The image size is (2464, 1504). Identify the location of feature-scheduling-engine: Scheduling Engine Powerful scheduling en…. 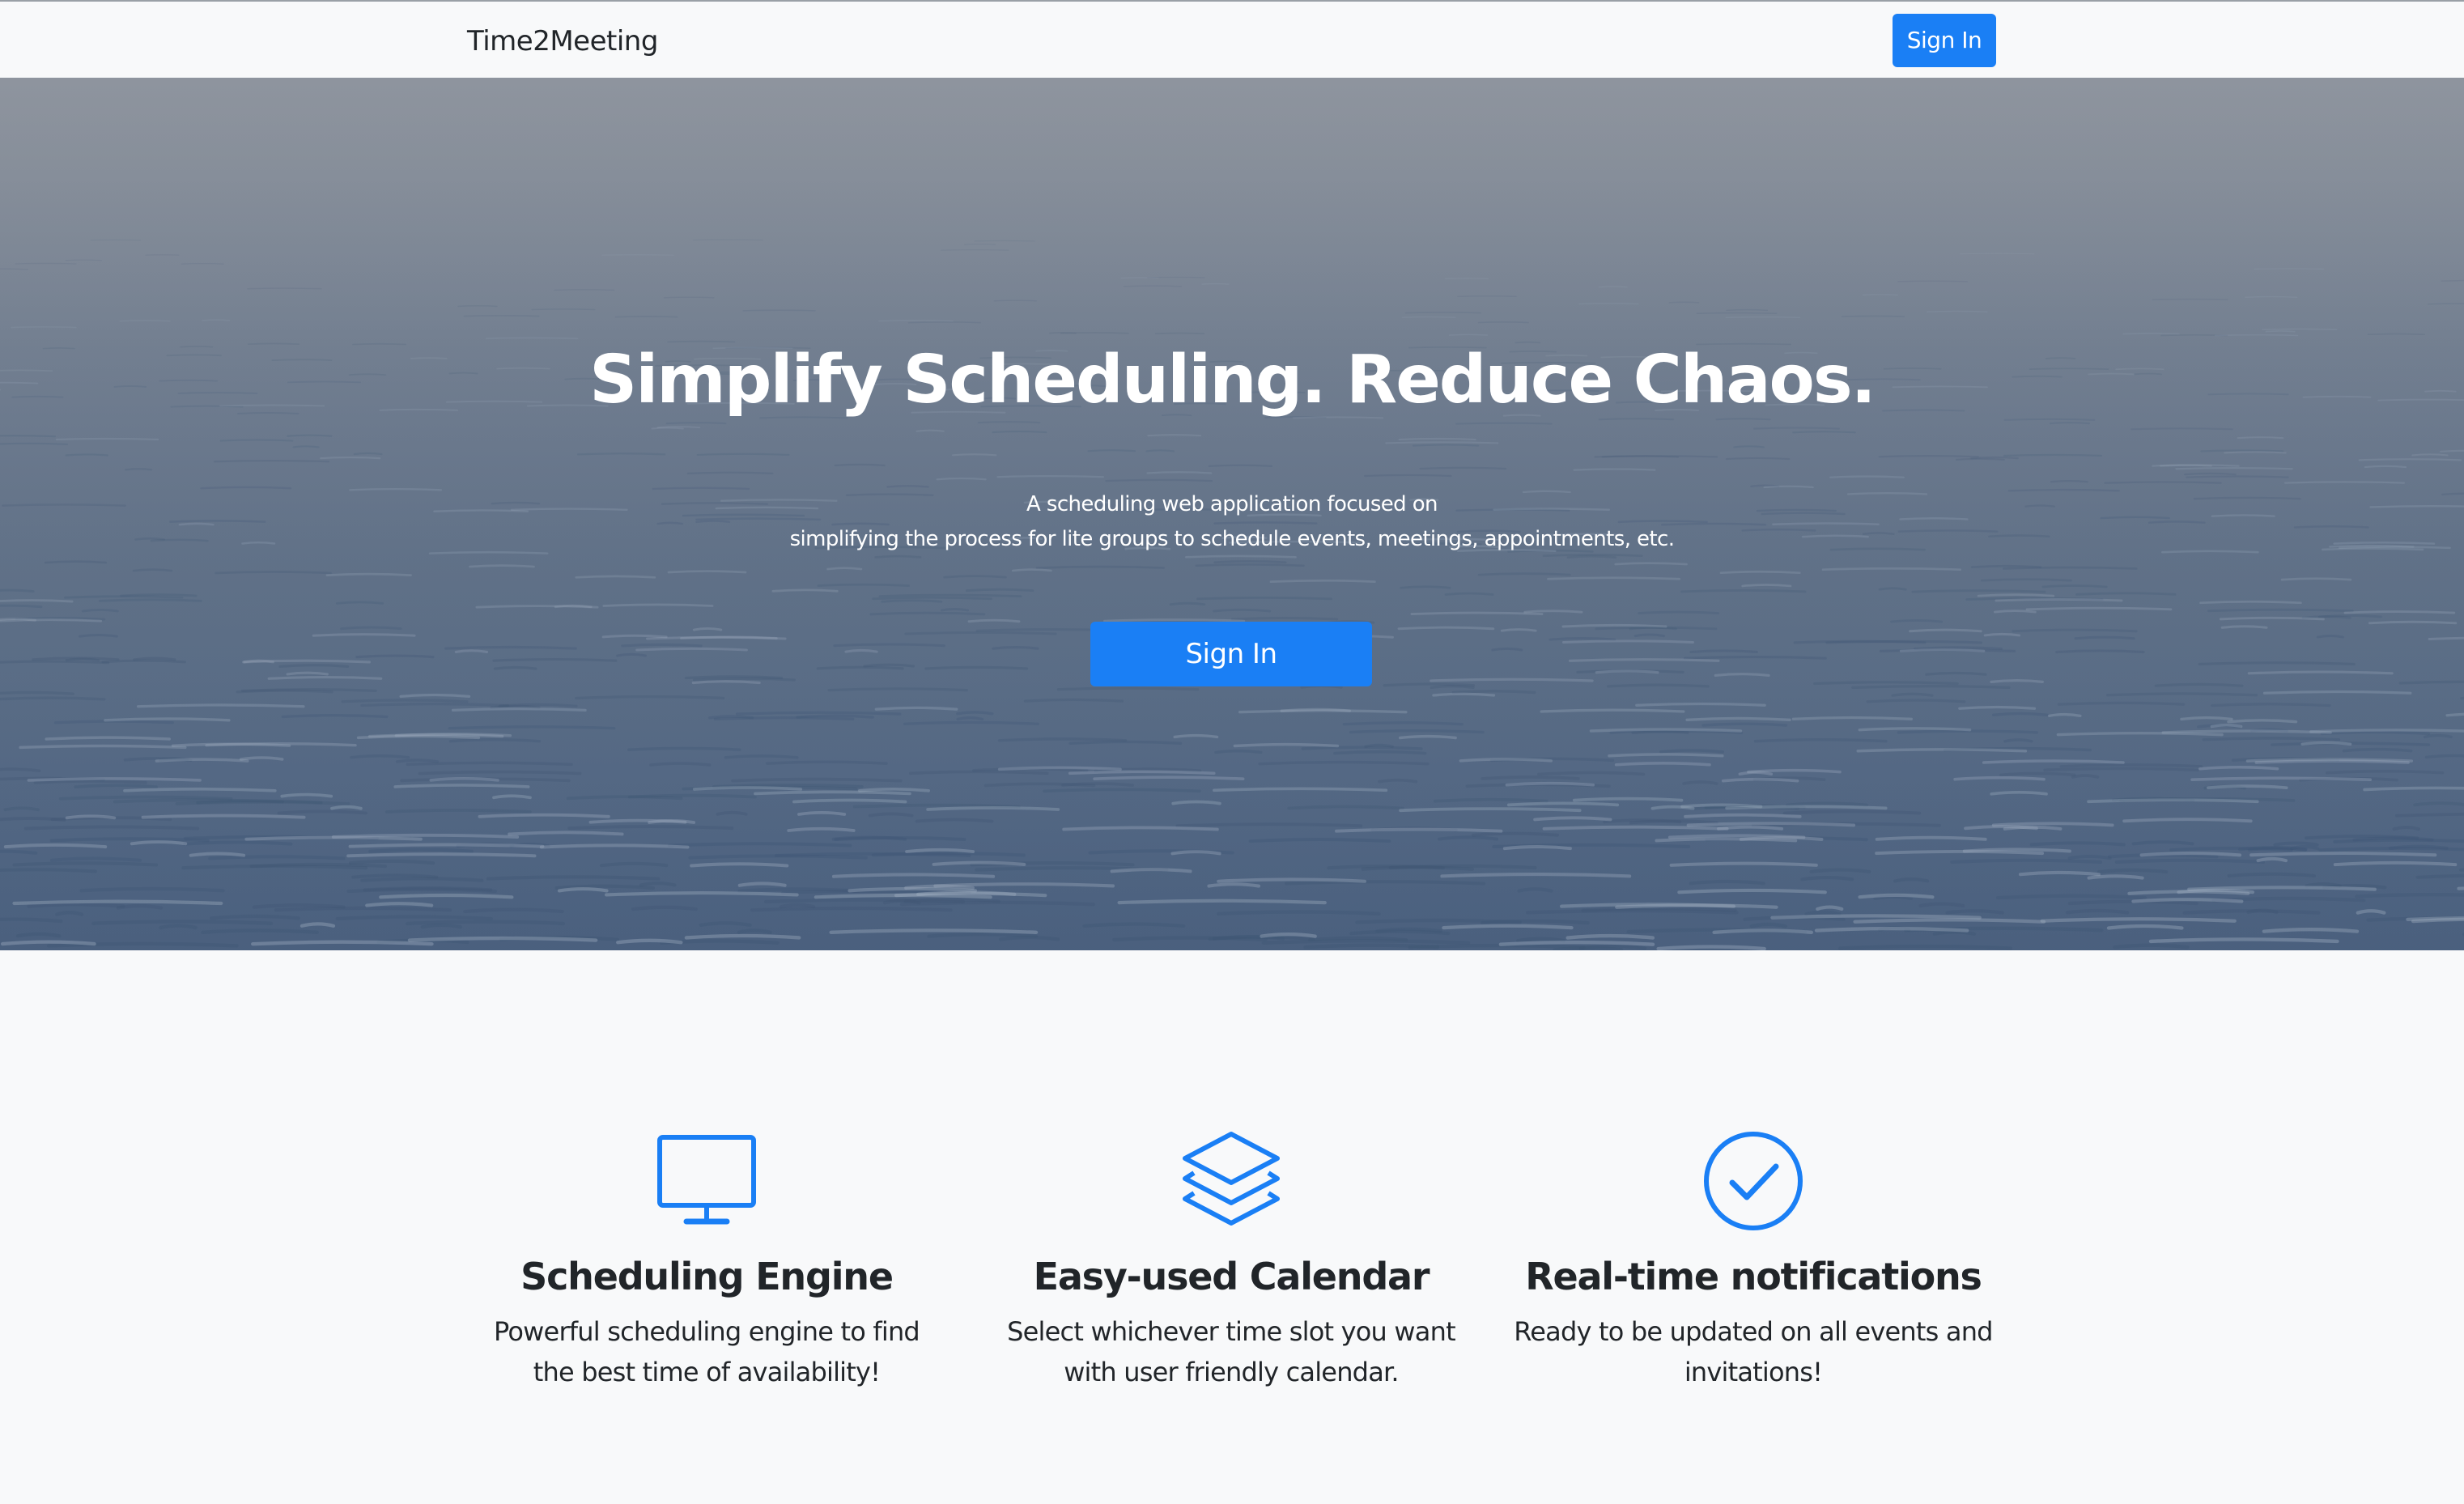
(707, 1260).